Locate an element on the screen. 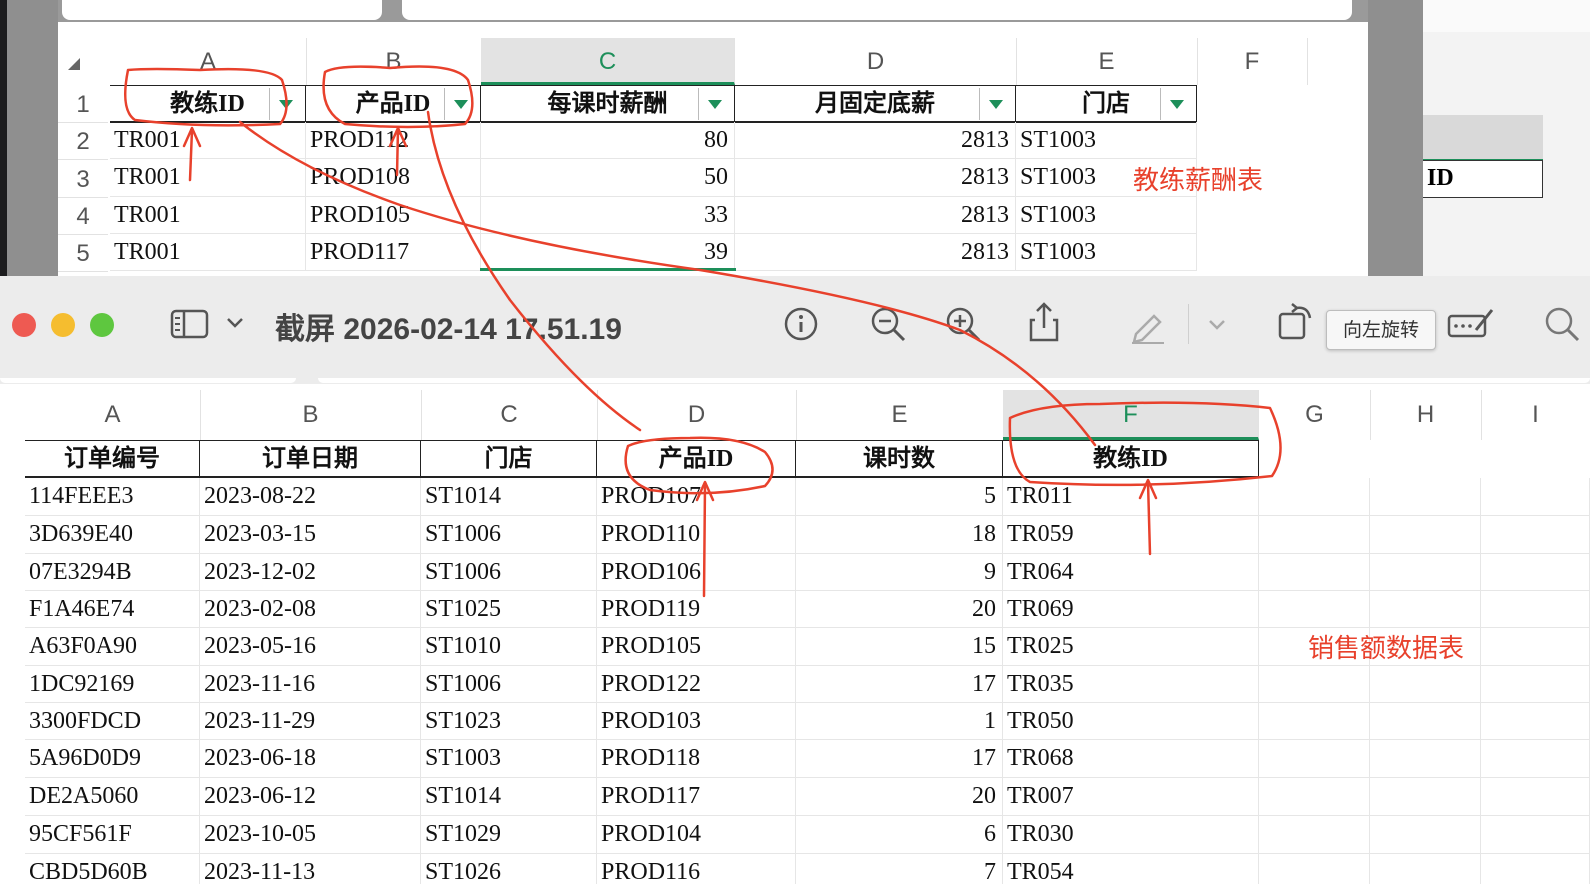 Image resolution: width=1590 pixels, height=884 pixels. table-cell: 2023-03-15 is located at coordinates (310, 535).